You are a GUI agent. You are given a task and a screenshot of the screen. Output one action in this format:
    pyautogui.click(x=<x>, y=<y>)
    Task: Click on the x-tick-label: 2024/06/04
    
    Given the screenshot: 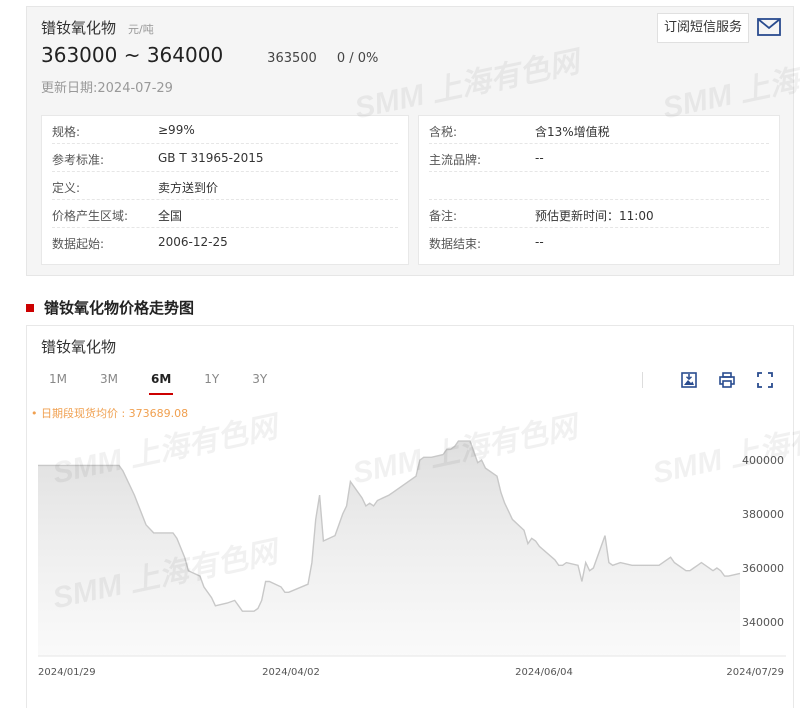 What is the action you would take?
    pyautogui.click(x=544, y=672)
    